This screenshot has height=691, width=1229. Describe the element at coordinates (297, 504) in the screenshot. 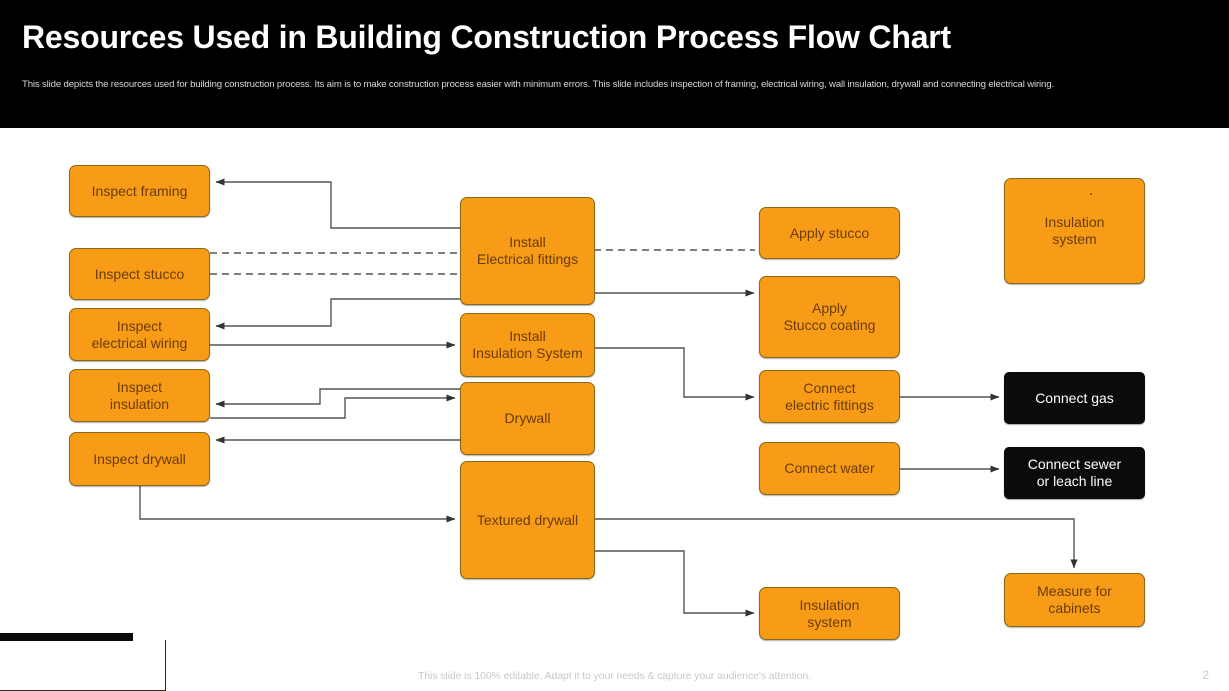

I see `c-inspdw-to-textured` at that location.